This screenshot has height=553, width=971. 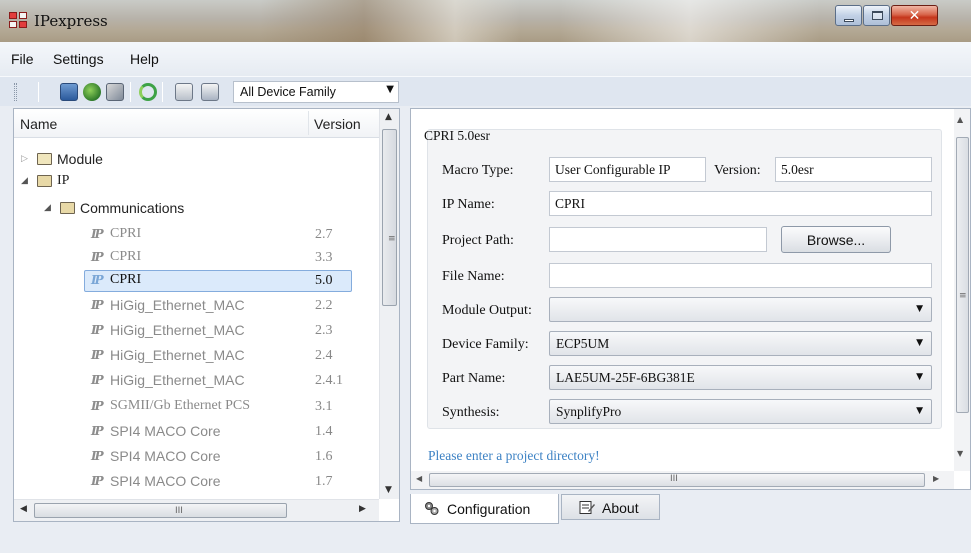 I want to click on ip-item-version: 2.3, so click(x=324, y=330).